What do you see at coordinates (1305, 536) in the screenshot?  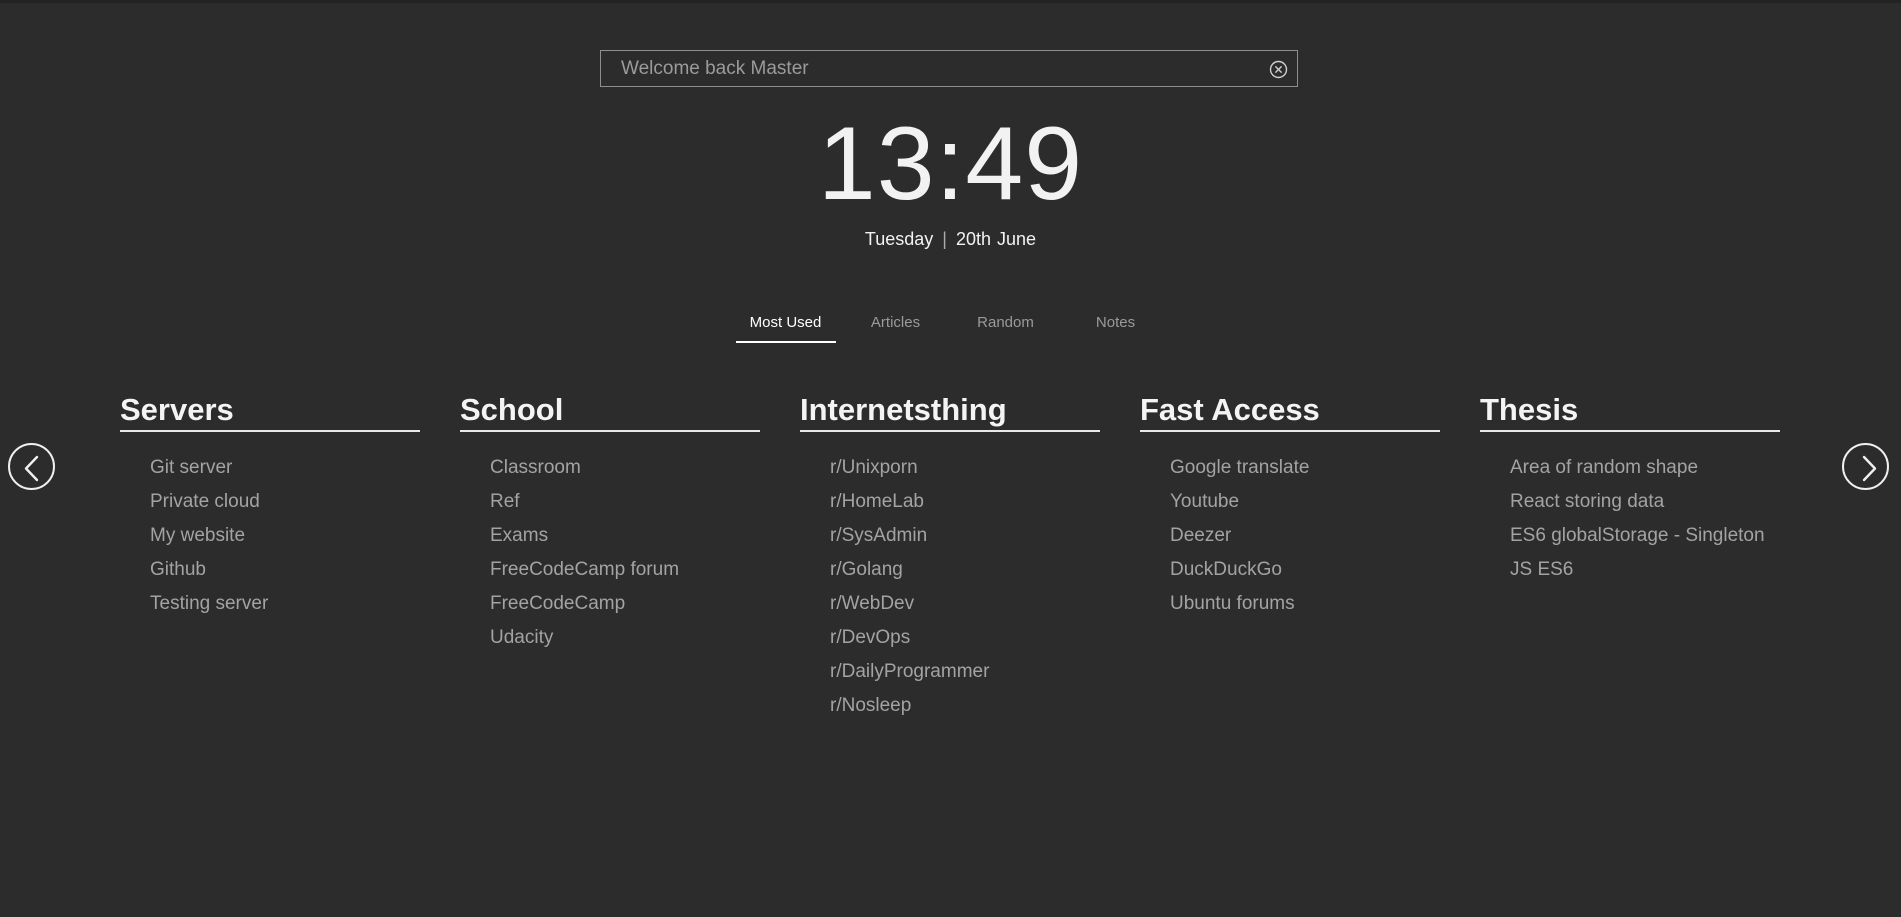 I see `link-item: Deezer` at bounding box center [1305, 536].